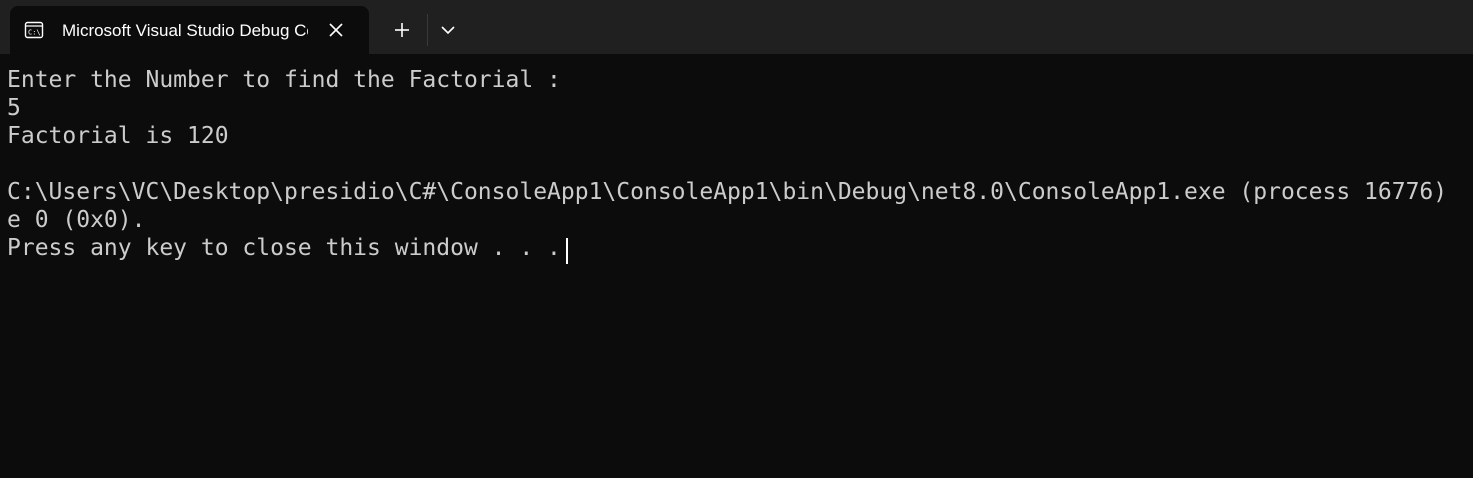  Describe the element at coordinates (118, 136) in the screenshot. I see `console-line-result: Factorial is 120` at that location.